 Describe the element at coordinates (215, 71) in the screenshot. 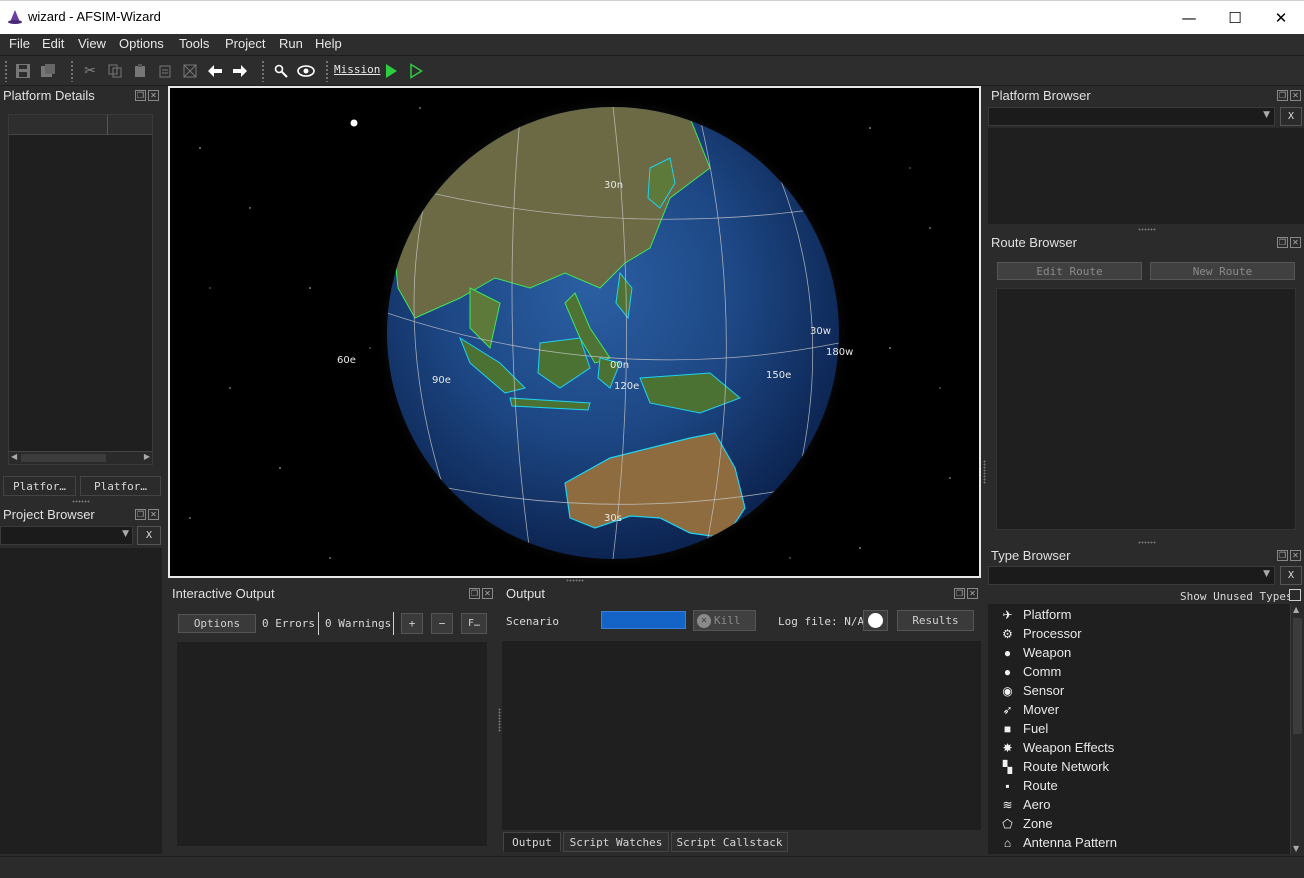

I see `back-arrow-icon` at that location.